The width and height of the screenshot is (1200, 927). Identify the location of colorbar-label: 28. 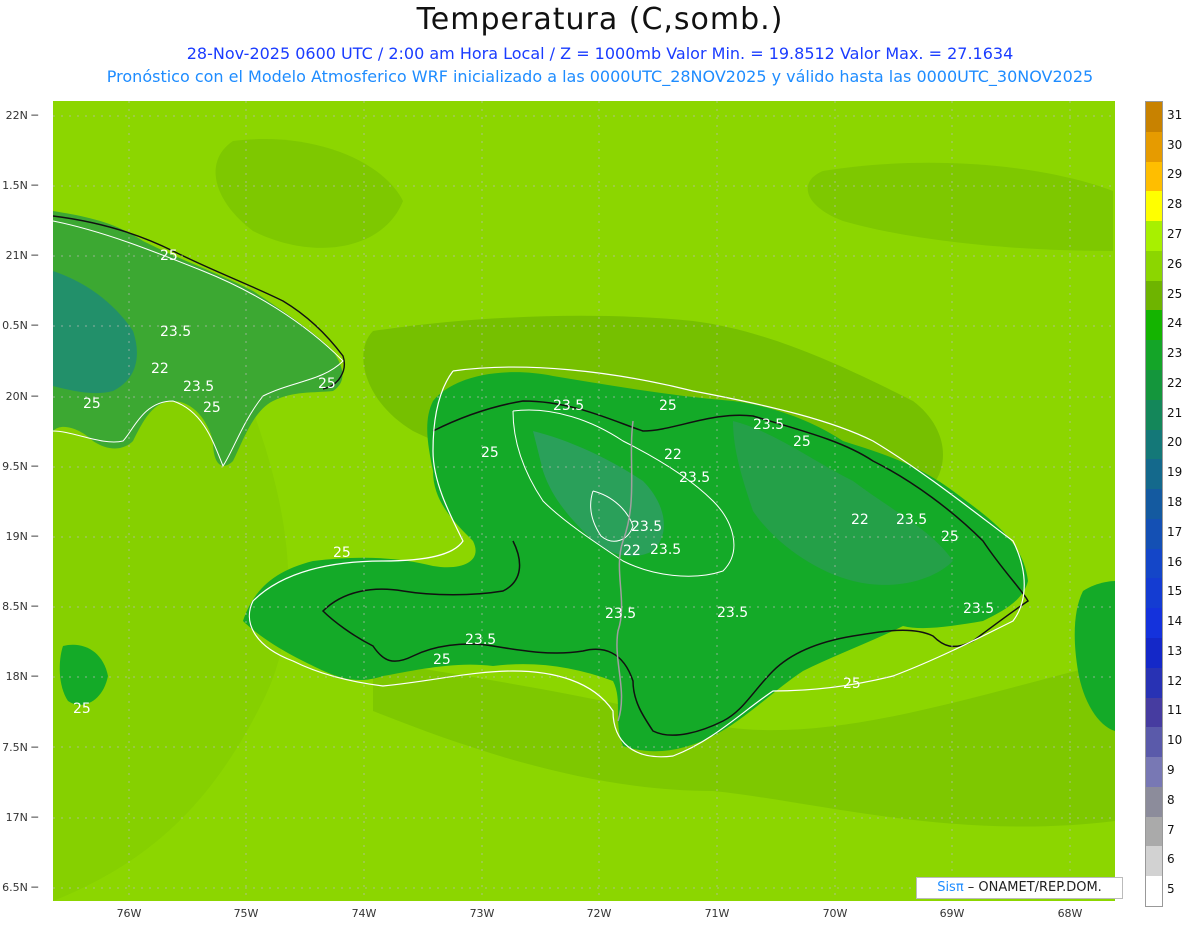
(1175, 204).